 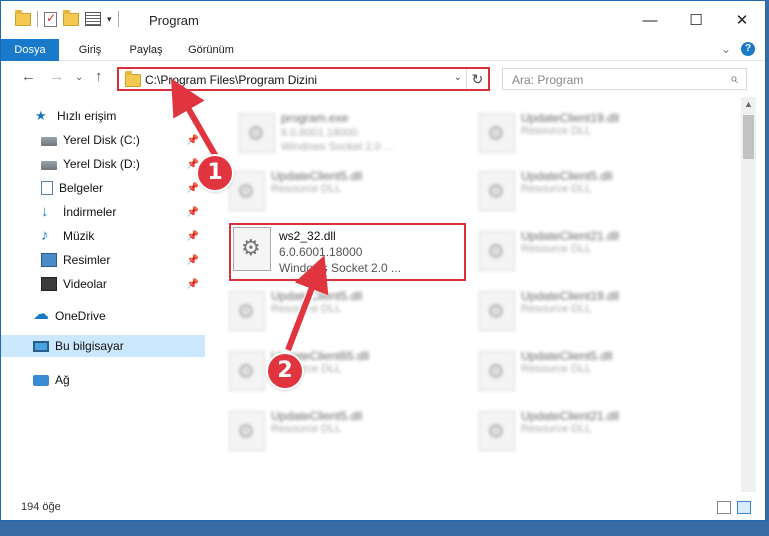 What do you see at coordinates (726, 49) in the screenshot?
I see `expand-ribbon-icon: ⌄` at bounding box center [726, 49].